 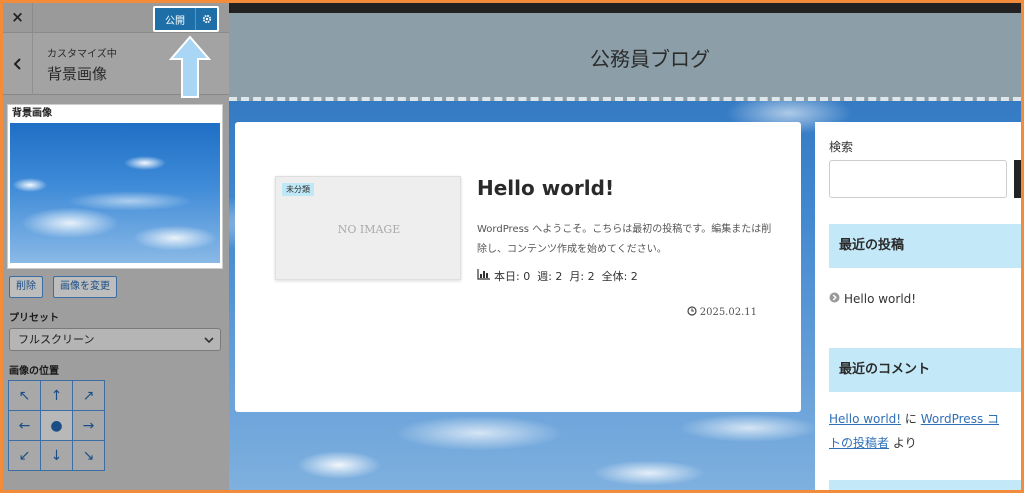 I want to click on customizing-subtitle: カスタマイズ中, so click(x=82, y=54).